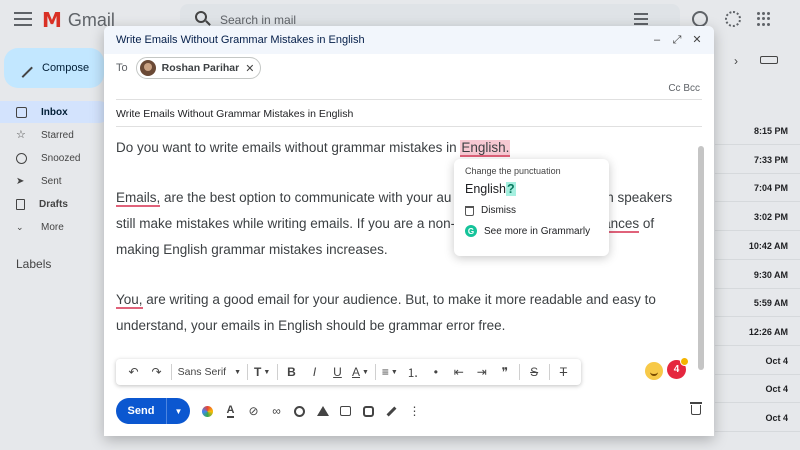  I want to click on keyboard-icon, so click(769, 60).